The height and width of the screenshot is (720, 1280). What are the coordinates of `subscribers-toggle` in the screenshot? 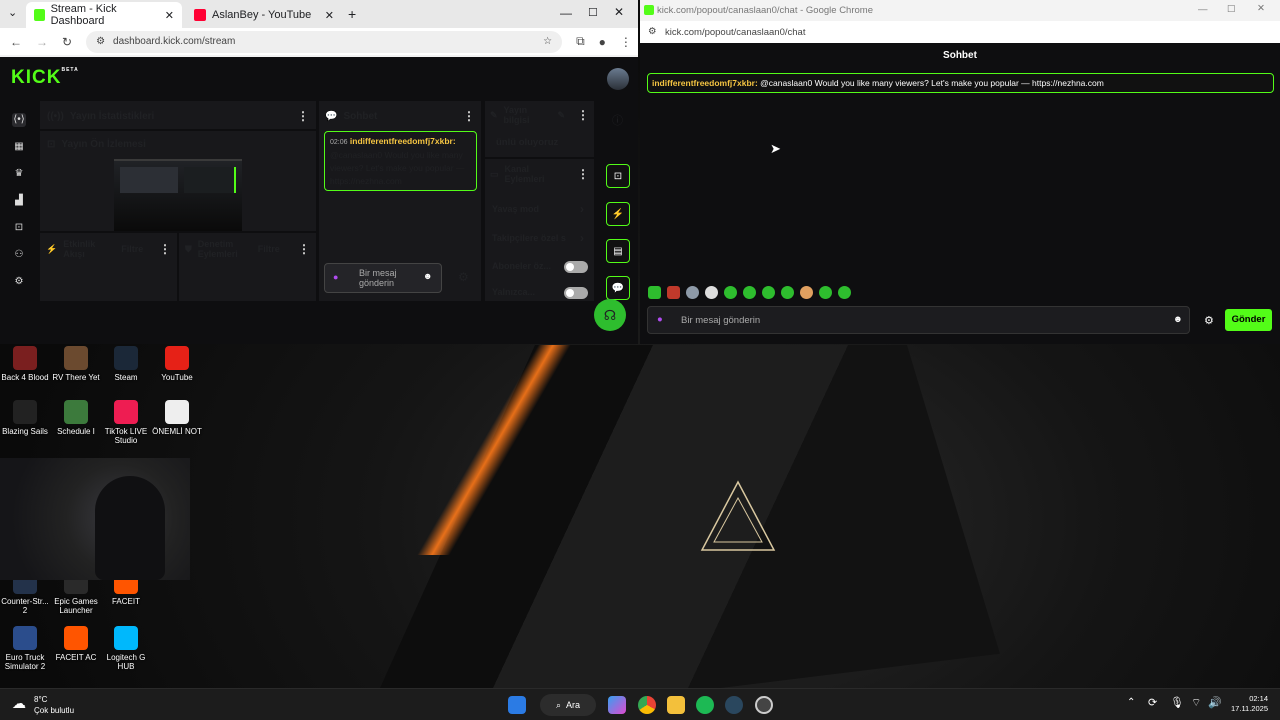 It's located at (576, 267).